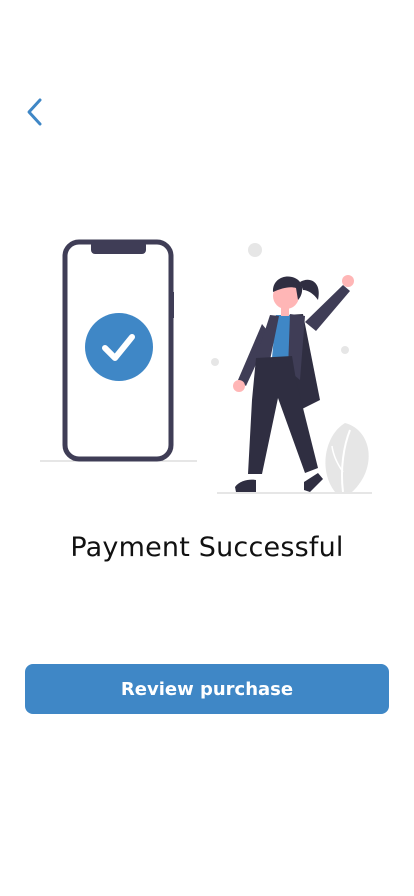 The image size is (414, 896). What do you see at coordinates (347, 458) in the screenshot?
I see `plant-illustration` at bounding box center [347, 458].